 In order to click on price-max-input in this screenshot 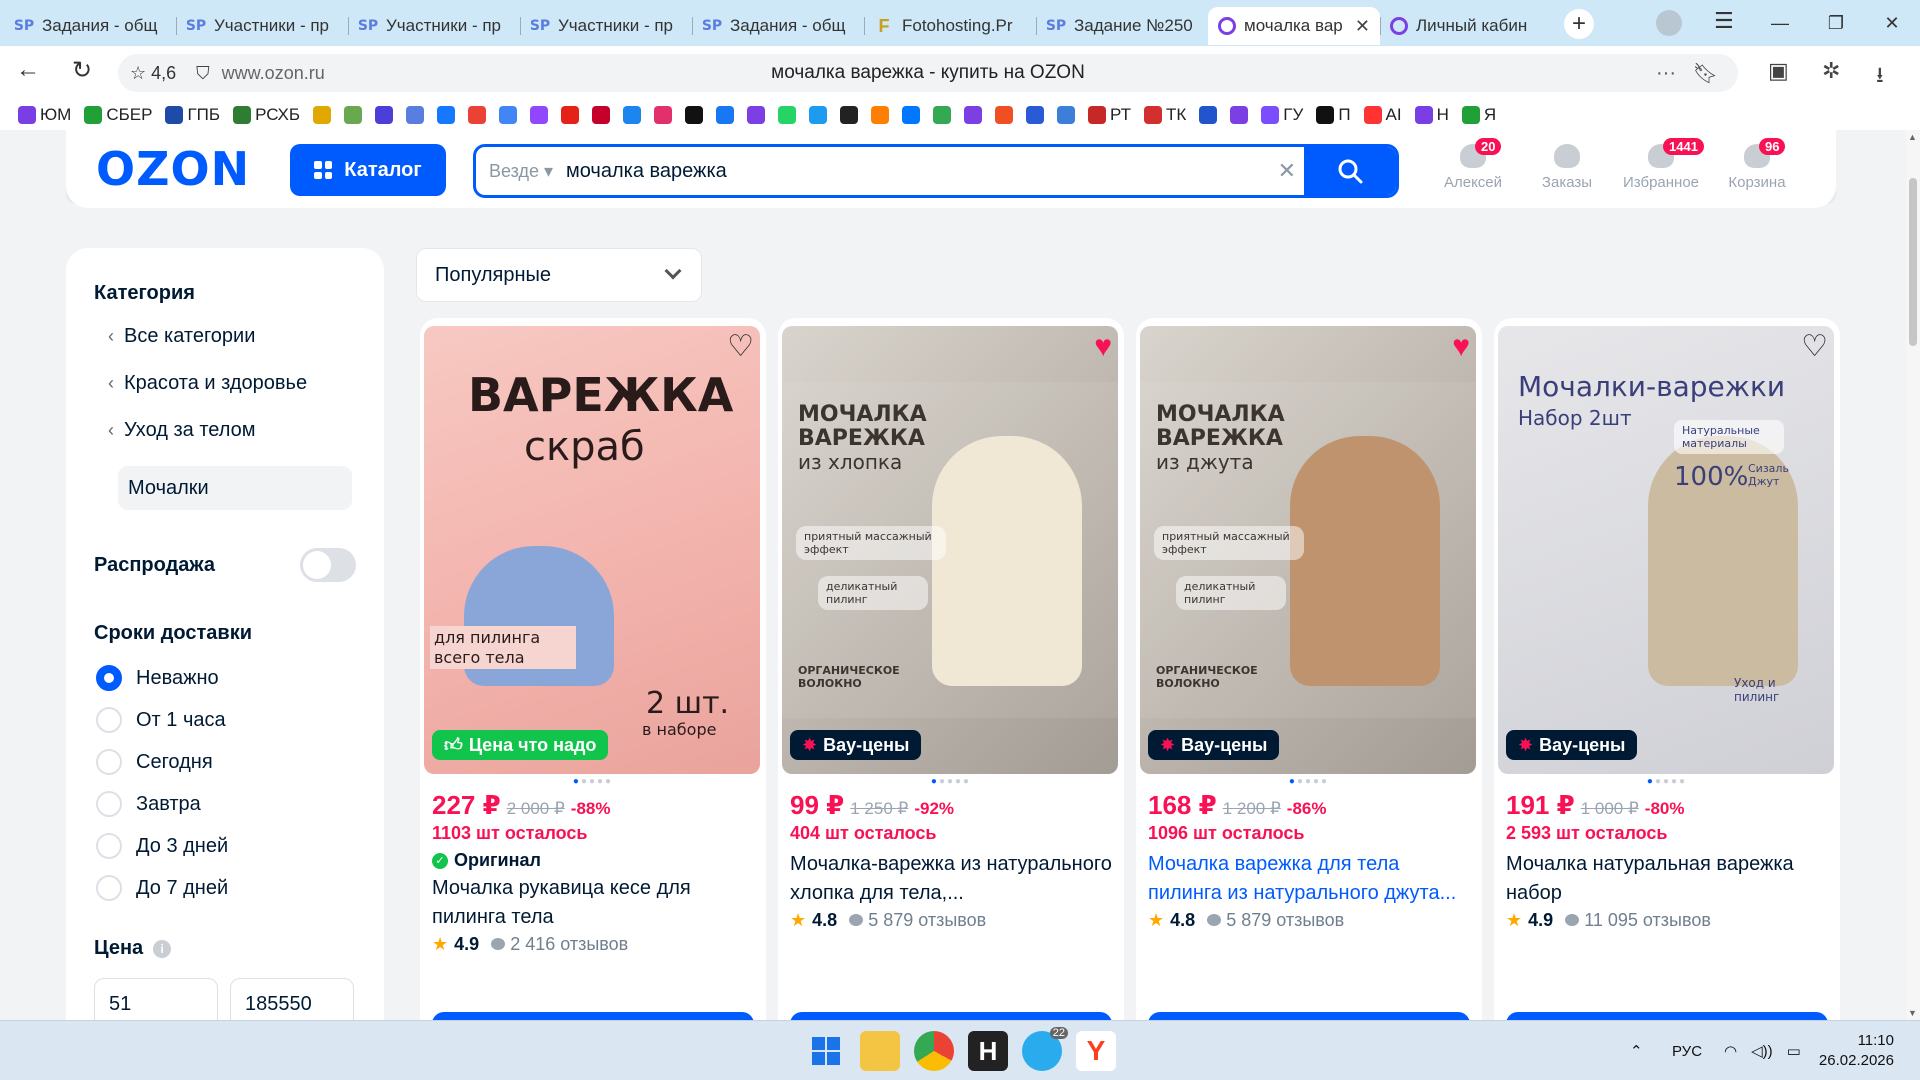, I will do `click(292, 999)`.